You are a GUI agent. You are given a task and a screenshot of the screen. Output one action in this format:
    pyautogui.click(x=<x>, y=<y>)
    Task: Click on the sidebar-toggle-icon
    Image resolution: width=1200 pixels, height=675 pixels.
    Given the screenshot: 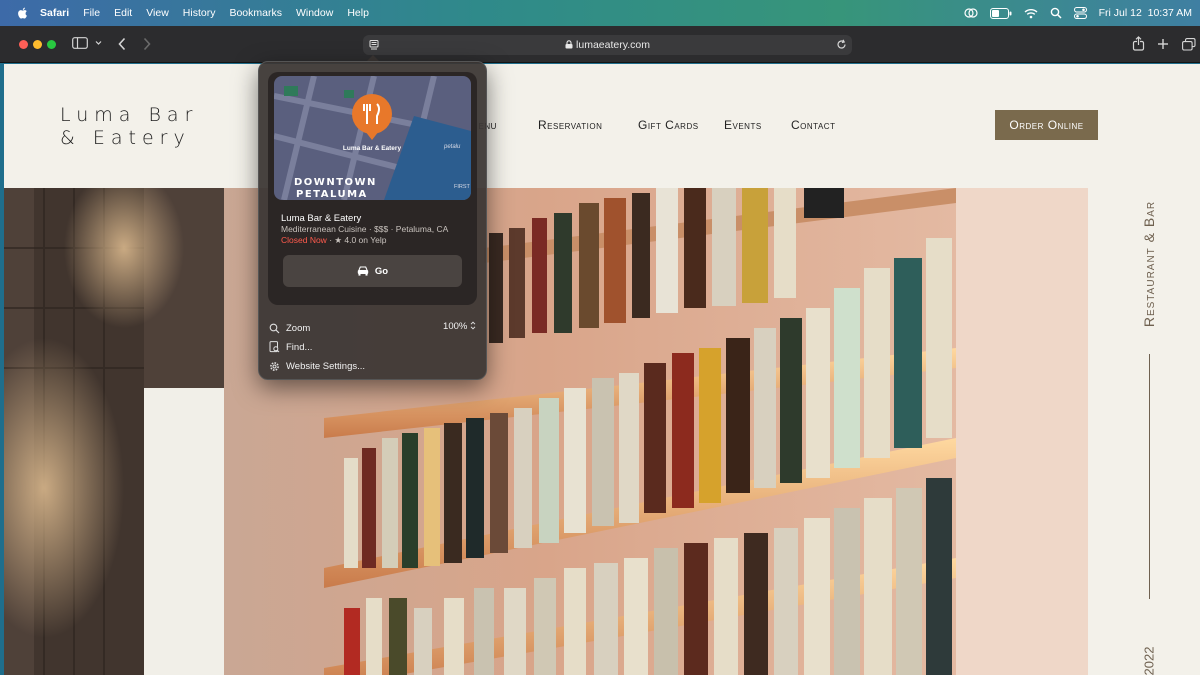 What is the action you would take?
    pyautogui.click(x=80, y=43)
    